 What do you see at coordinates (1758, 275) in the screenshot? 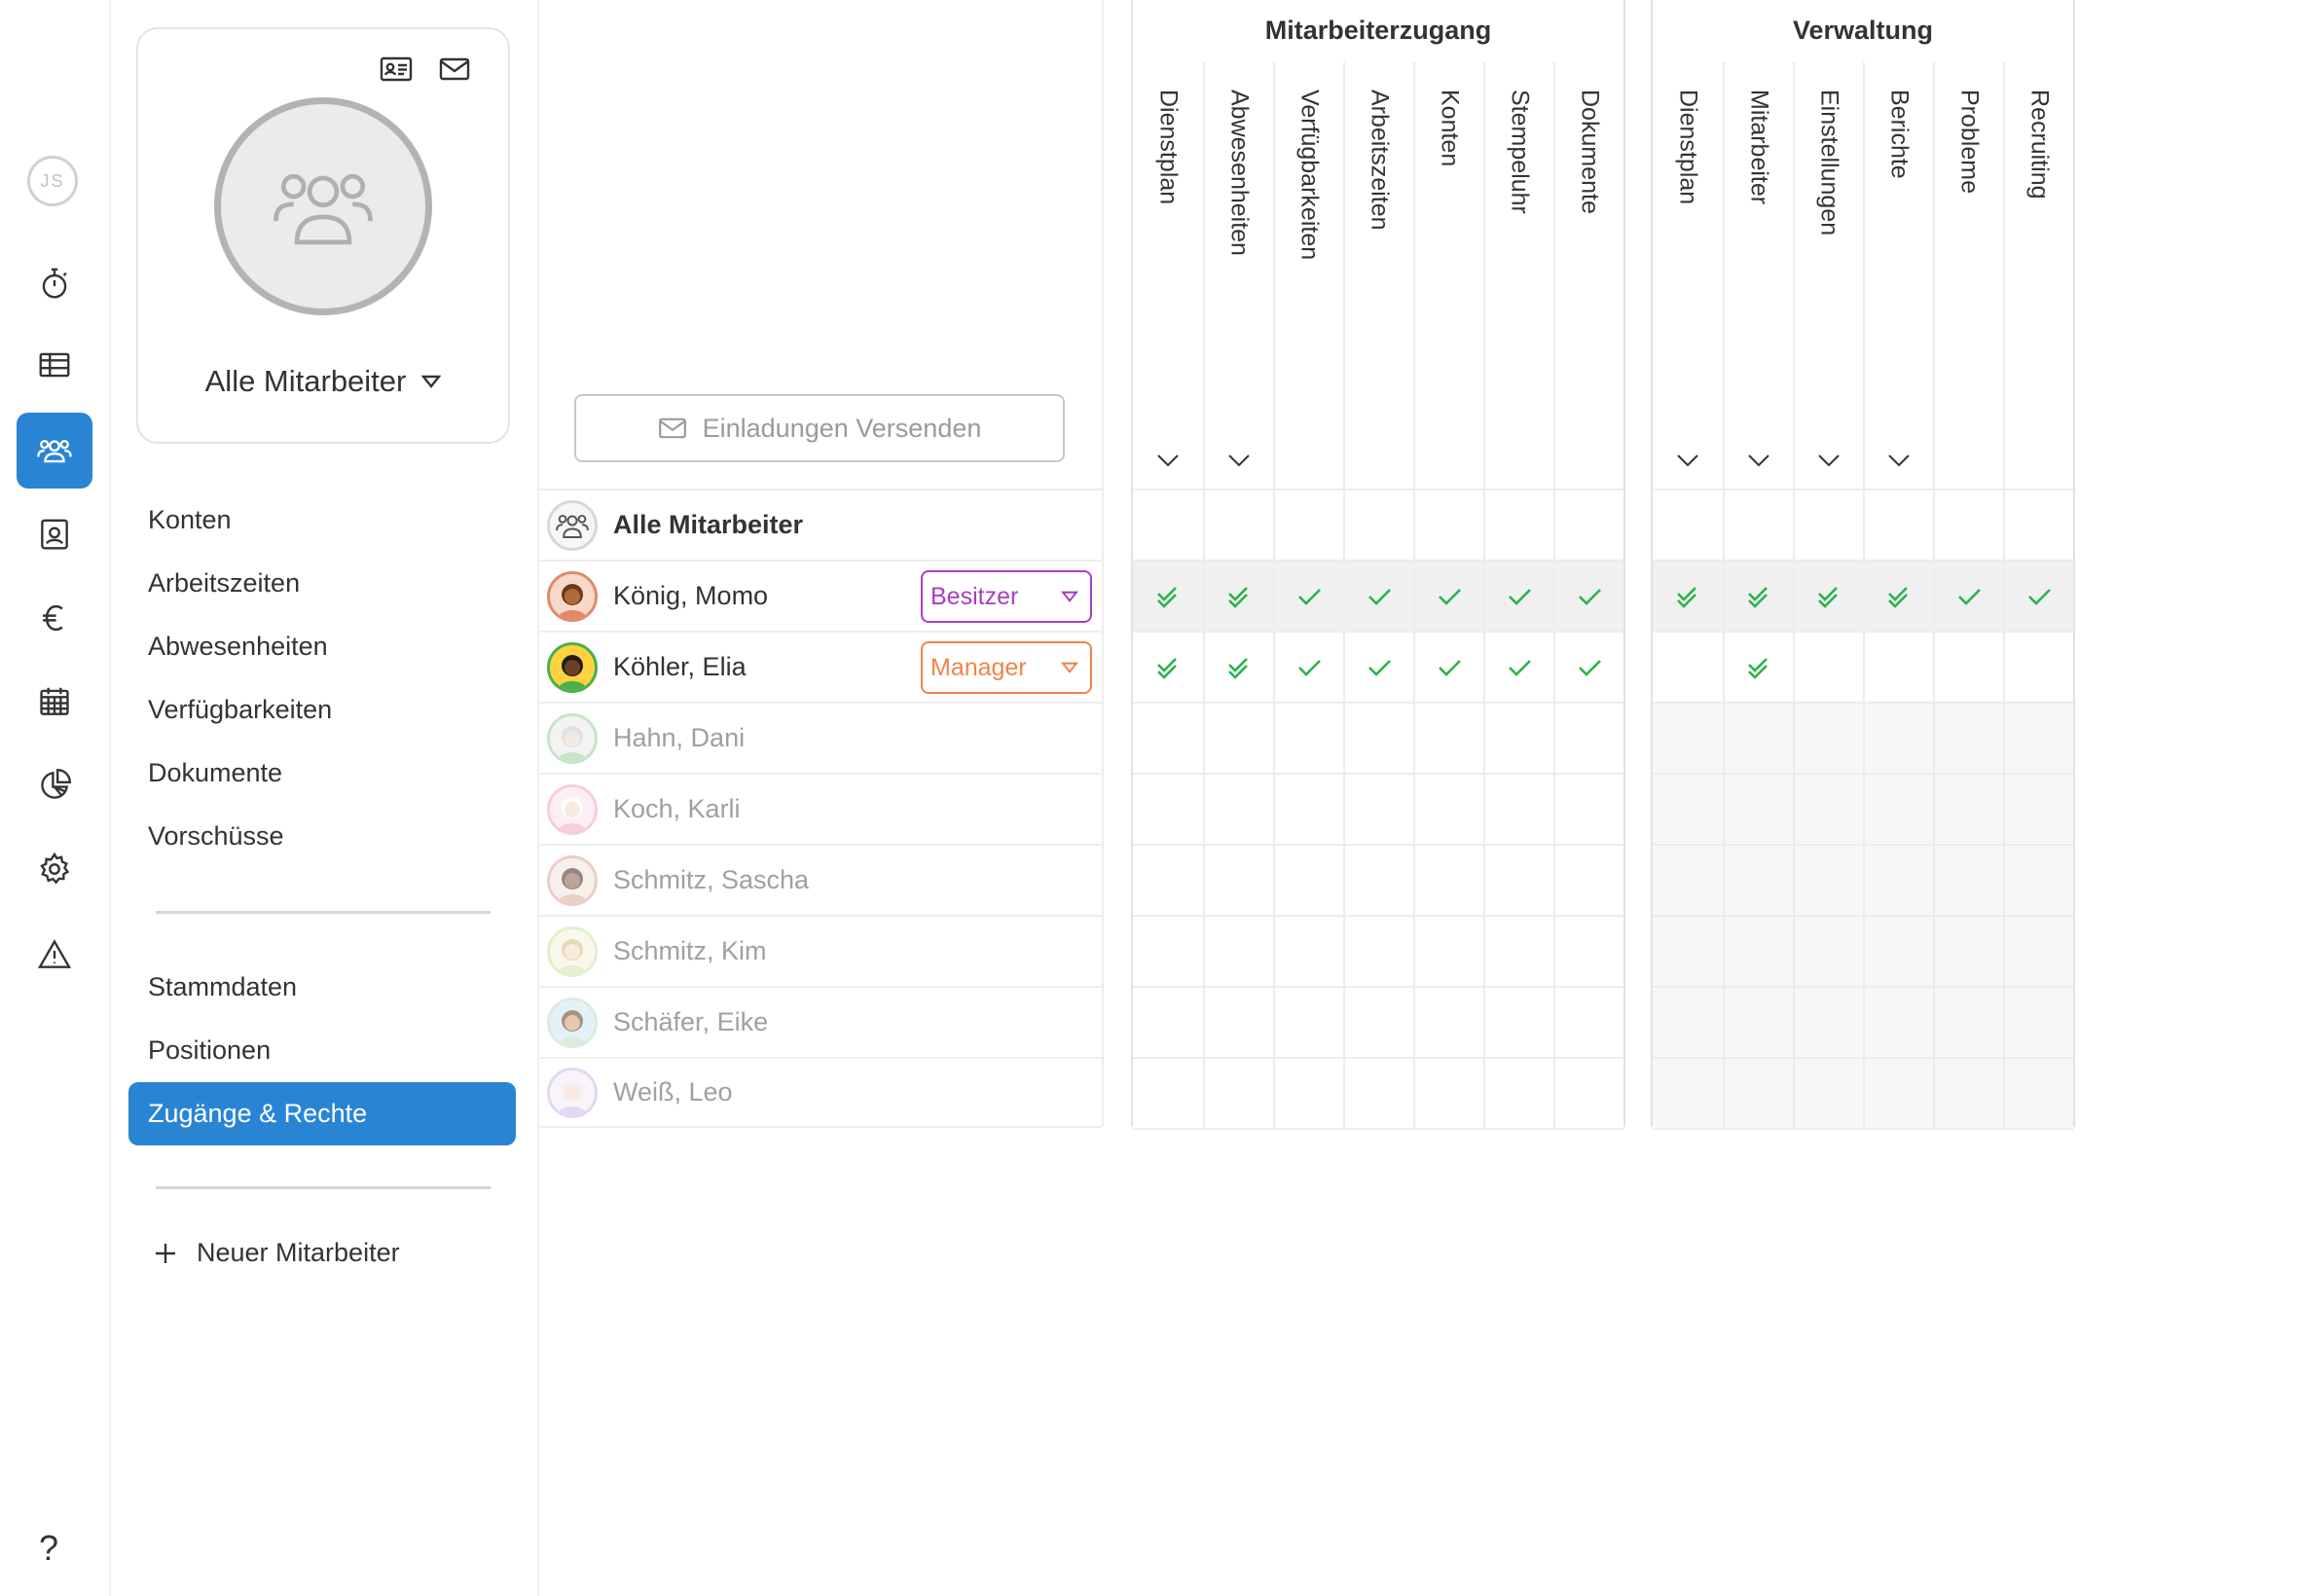
I see `permission-column-header: Mitarbeiter` at bounding box center [1758, 275].